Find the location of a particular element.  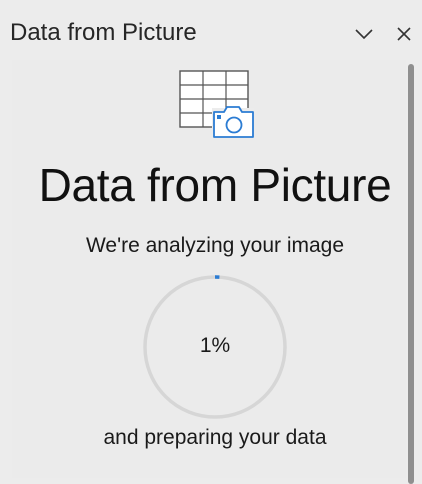

pane-options-button is located at coordinates (364, 34).